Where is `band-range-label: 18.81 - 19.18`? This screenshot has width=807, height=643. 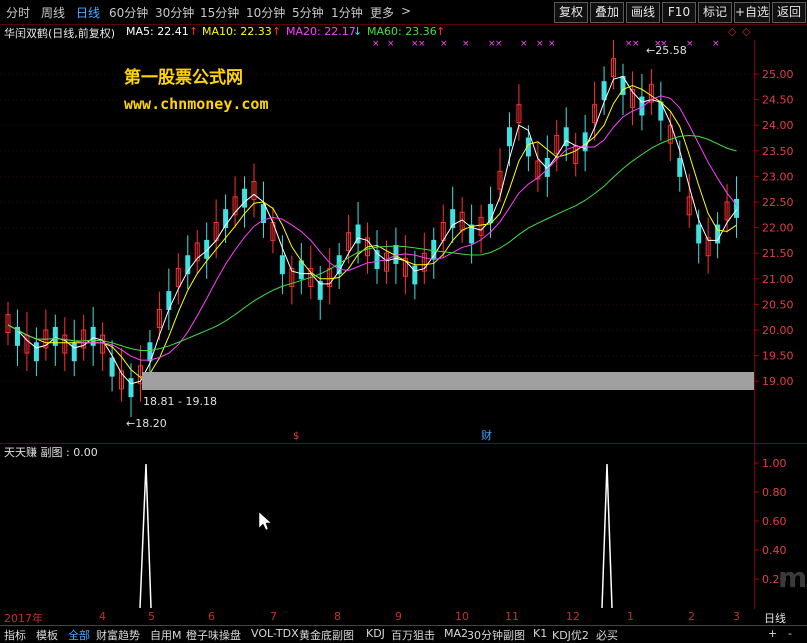
band-range-label: 18.81 - 19.18 is located at coordinates (180, 401).